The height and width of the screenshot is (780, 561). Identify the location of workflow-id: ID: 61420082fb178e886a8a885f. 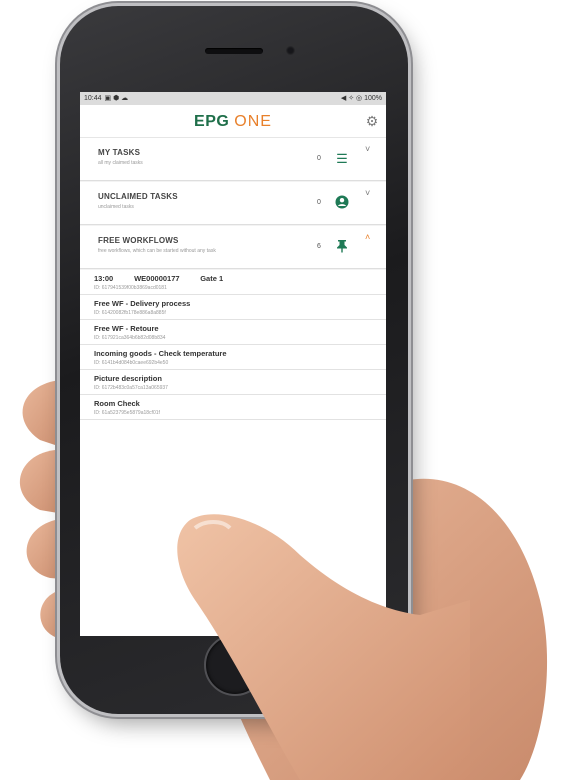
(130, 313).